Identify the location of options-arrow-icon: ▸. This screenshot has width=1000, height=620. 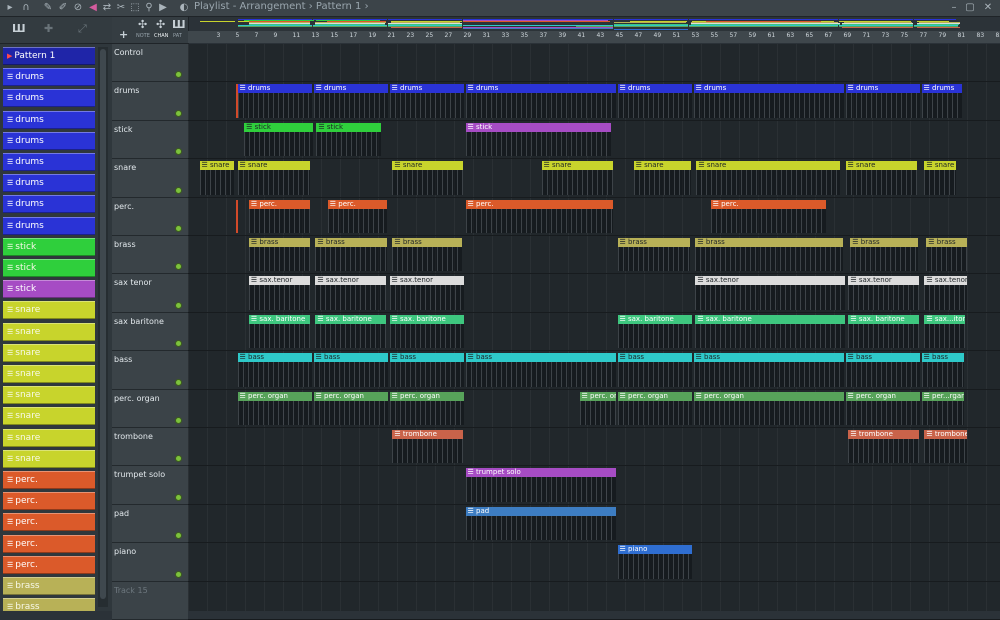
(10, 8).